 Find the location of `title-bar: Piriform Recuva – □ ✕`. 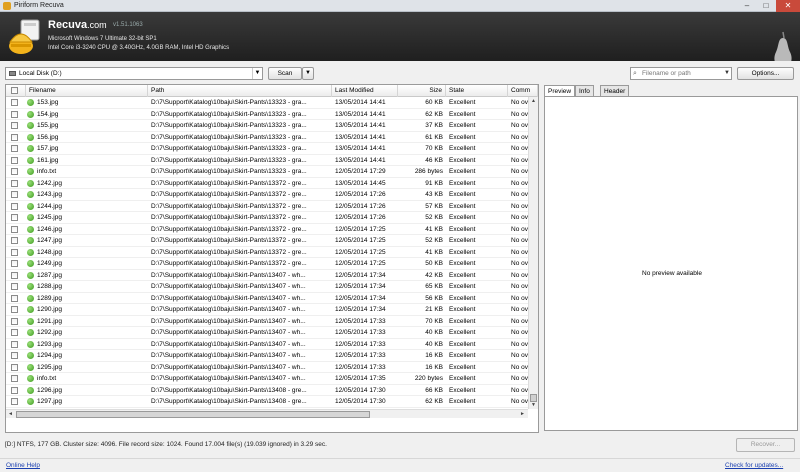

title-bar: Piriform Recuva – □ ✕ is located at coordinates (400, 6).